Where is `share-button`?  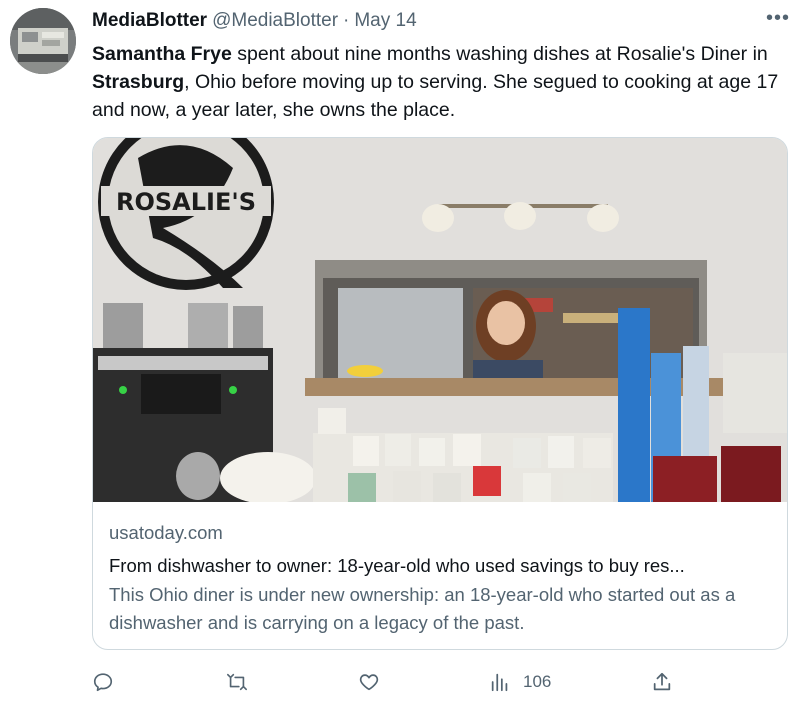
share-button is located at coordinates (662, 682).